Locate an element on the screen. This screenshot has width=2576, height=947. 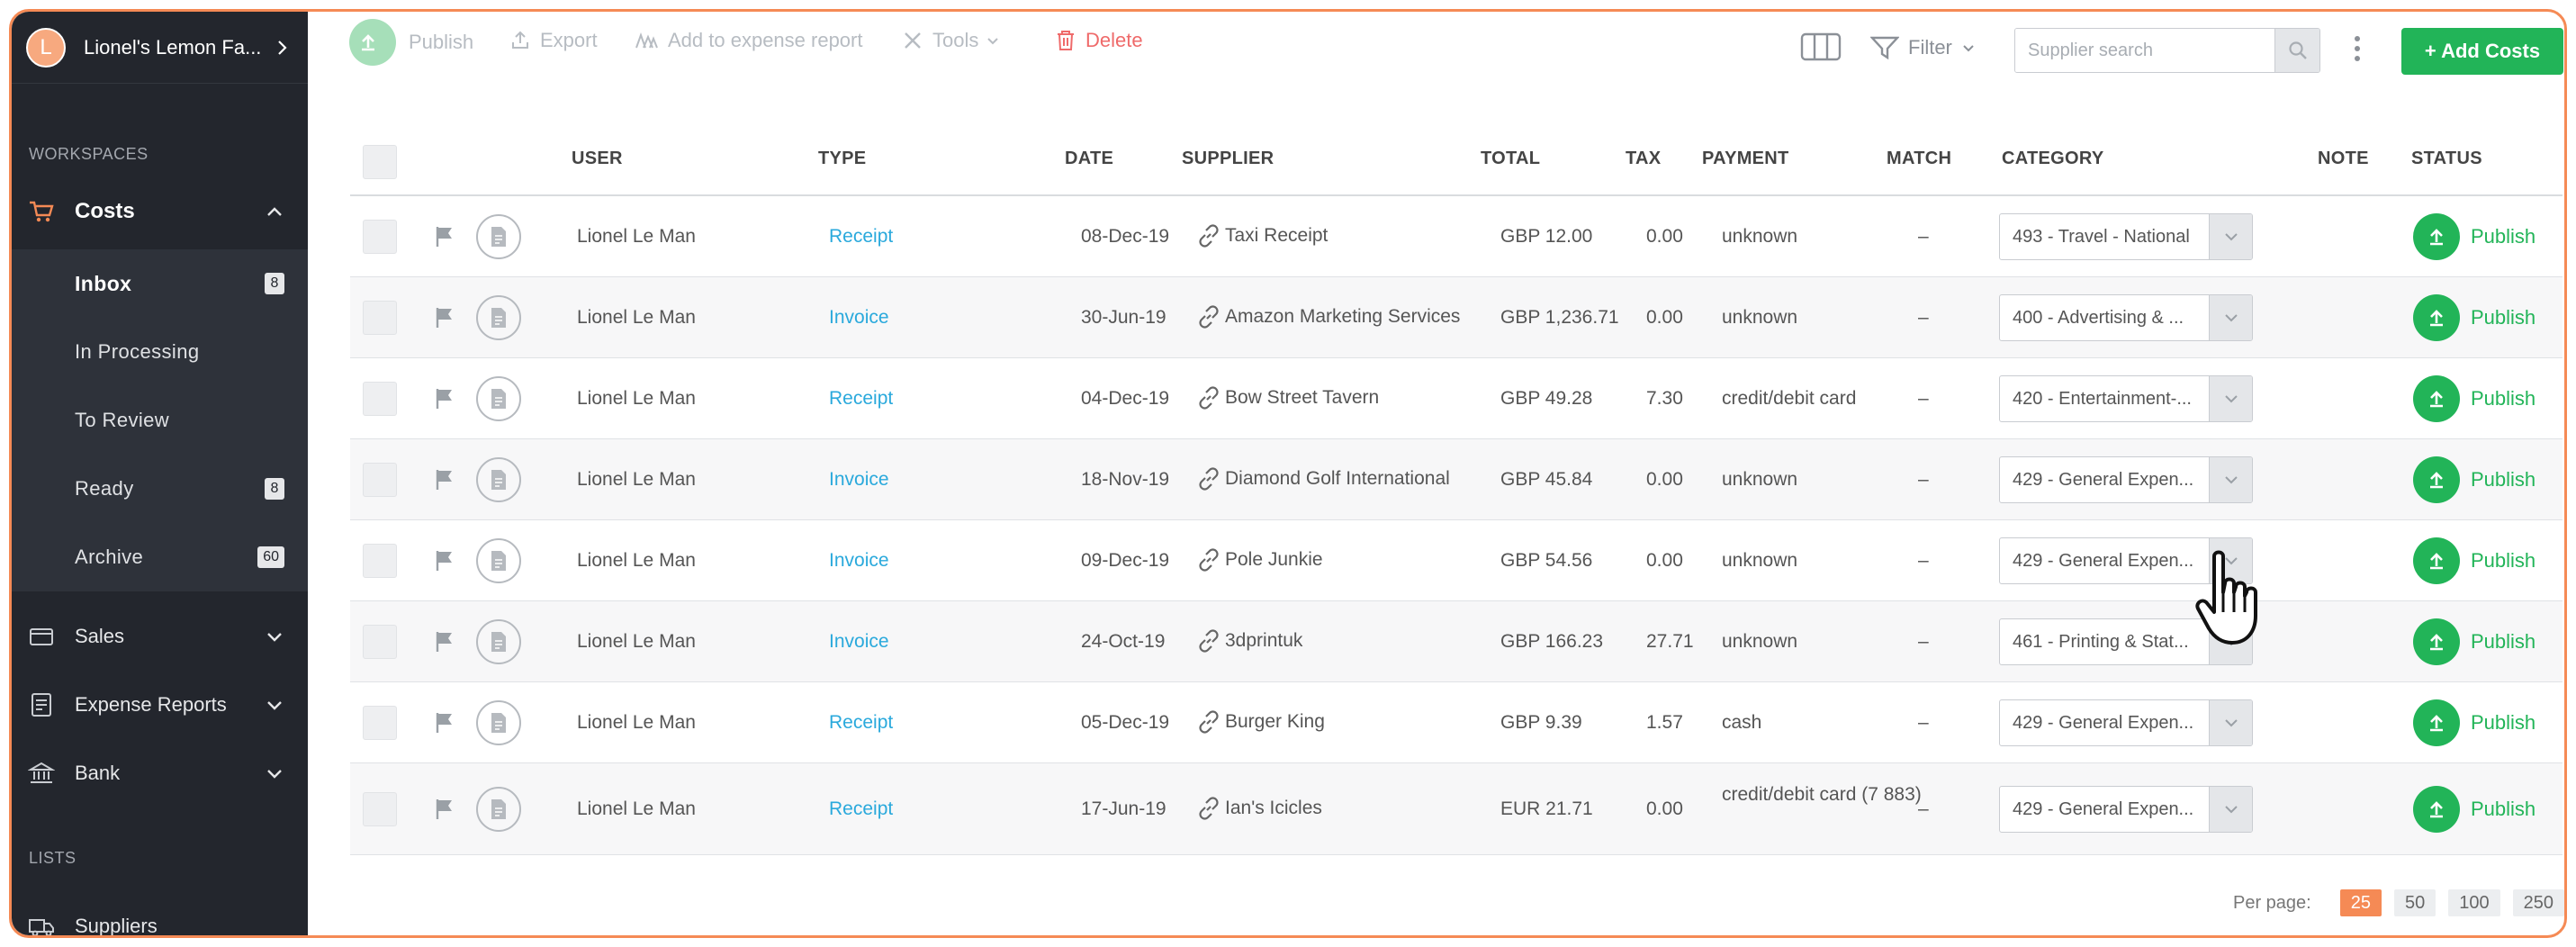
cell-supplier: Diamond Golf International is located at coordinates (1323, 479).